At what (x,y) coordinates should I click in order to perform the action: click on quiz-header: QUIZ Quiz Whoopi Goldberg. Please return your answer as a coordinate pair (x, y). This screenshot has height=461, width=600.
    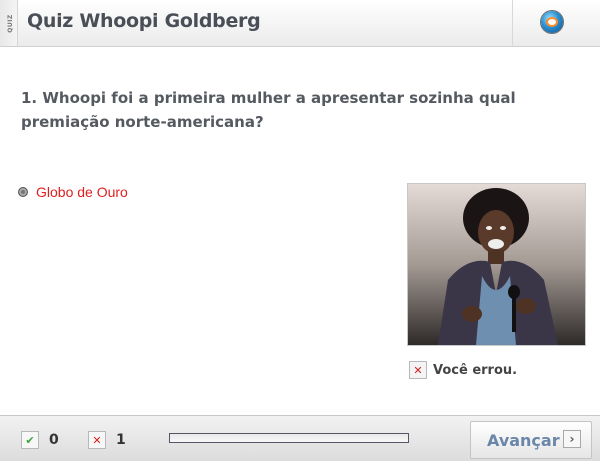
    Looking at the image, I should click on (300, 23).